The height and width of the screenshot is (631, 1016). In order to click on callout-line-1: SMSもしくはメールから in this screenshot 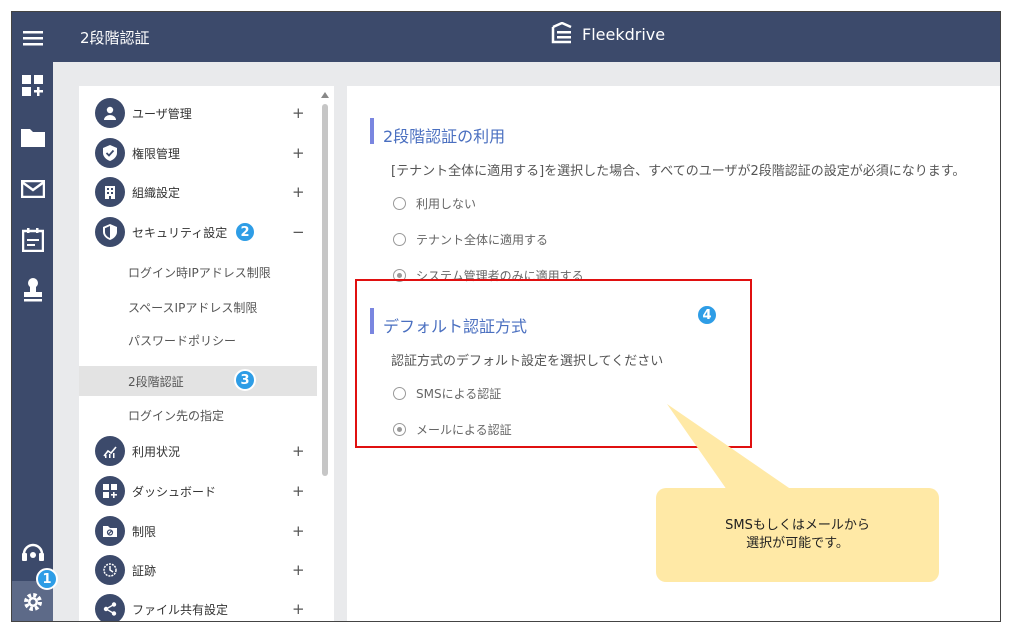, I will do `click(797, 525)`.